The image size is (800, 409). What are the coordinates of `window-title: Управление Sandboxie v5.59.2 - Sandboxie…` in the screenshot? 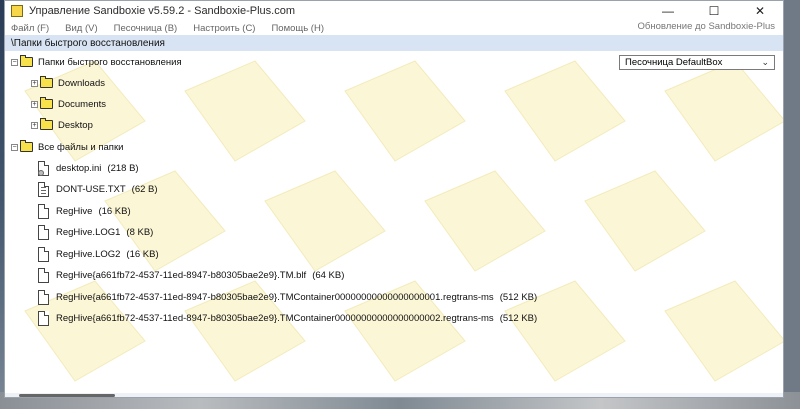 It's located at (162, 11).